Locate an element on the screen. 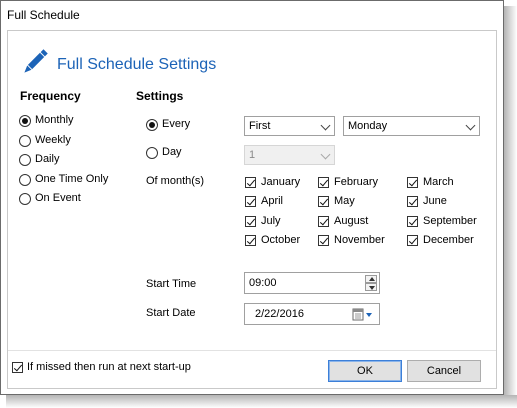 The image size is (517, 408). settings-heading: Settings is located at coordinates (160, 96).